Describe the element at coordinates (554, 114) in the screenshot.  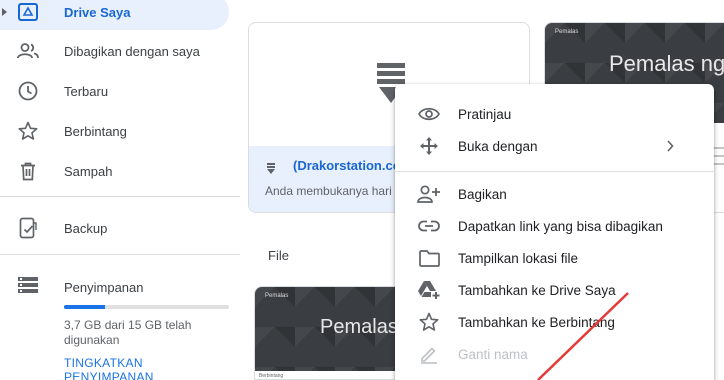
I see `menu-item-preview: Pratinjau` at that location.